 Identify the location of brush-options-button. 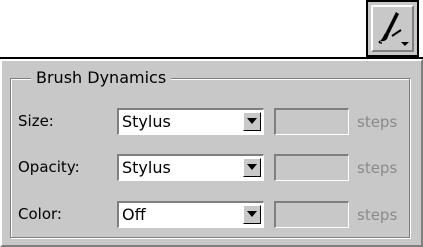
(392, 28).